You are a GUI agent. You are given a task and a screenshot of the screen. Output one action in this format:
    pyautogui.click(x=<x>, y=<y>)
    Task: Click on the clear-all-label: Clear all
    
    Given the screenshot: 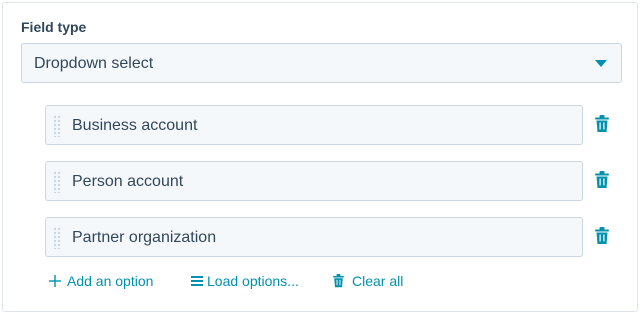 What is the action you would take?
    pyautogui.click(x=378, y=281)
    